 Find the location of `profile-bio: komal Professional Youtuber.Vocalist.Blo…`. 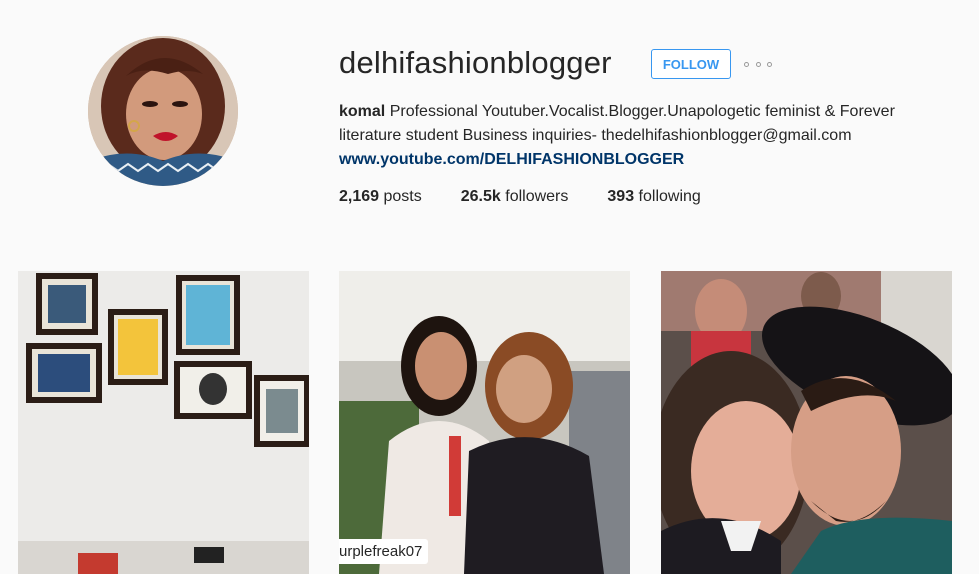

profile-bio: komal Professional Youtuber.Vocalist.Blo… is located at coordinates (639, 136).